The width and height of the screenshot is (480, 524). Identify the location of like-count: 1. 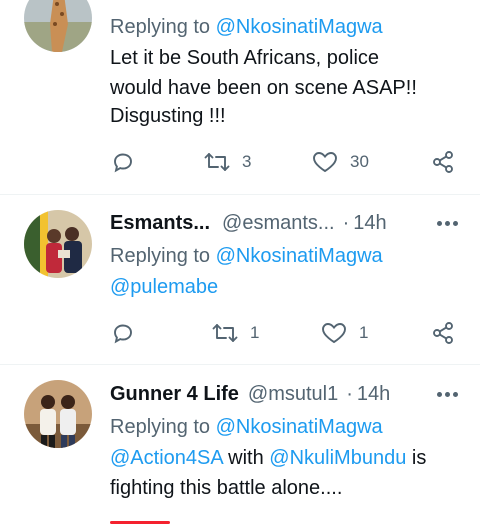
(364, 332).